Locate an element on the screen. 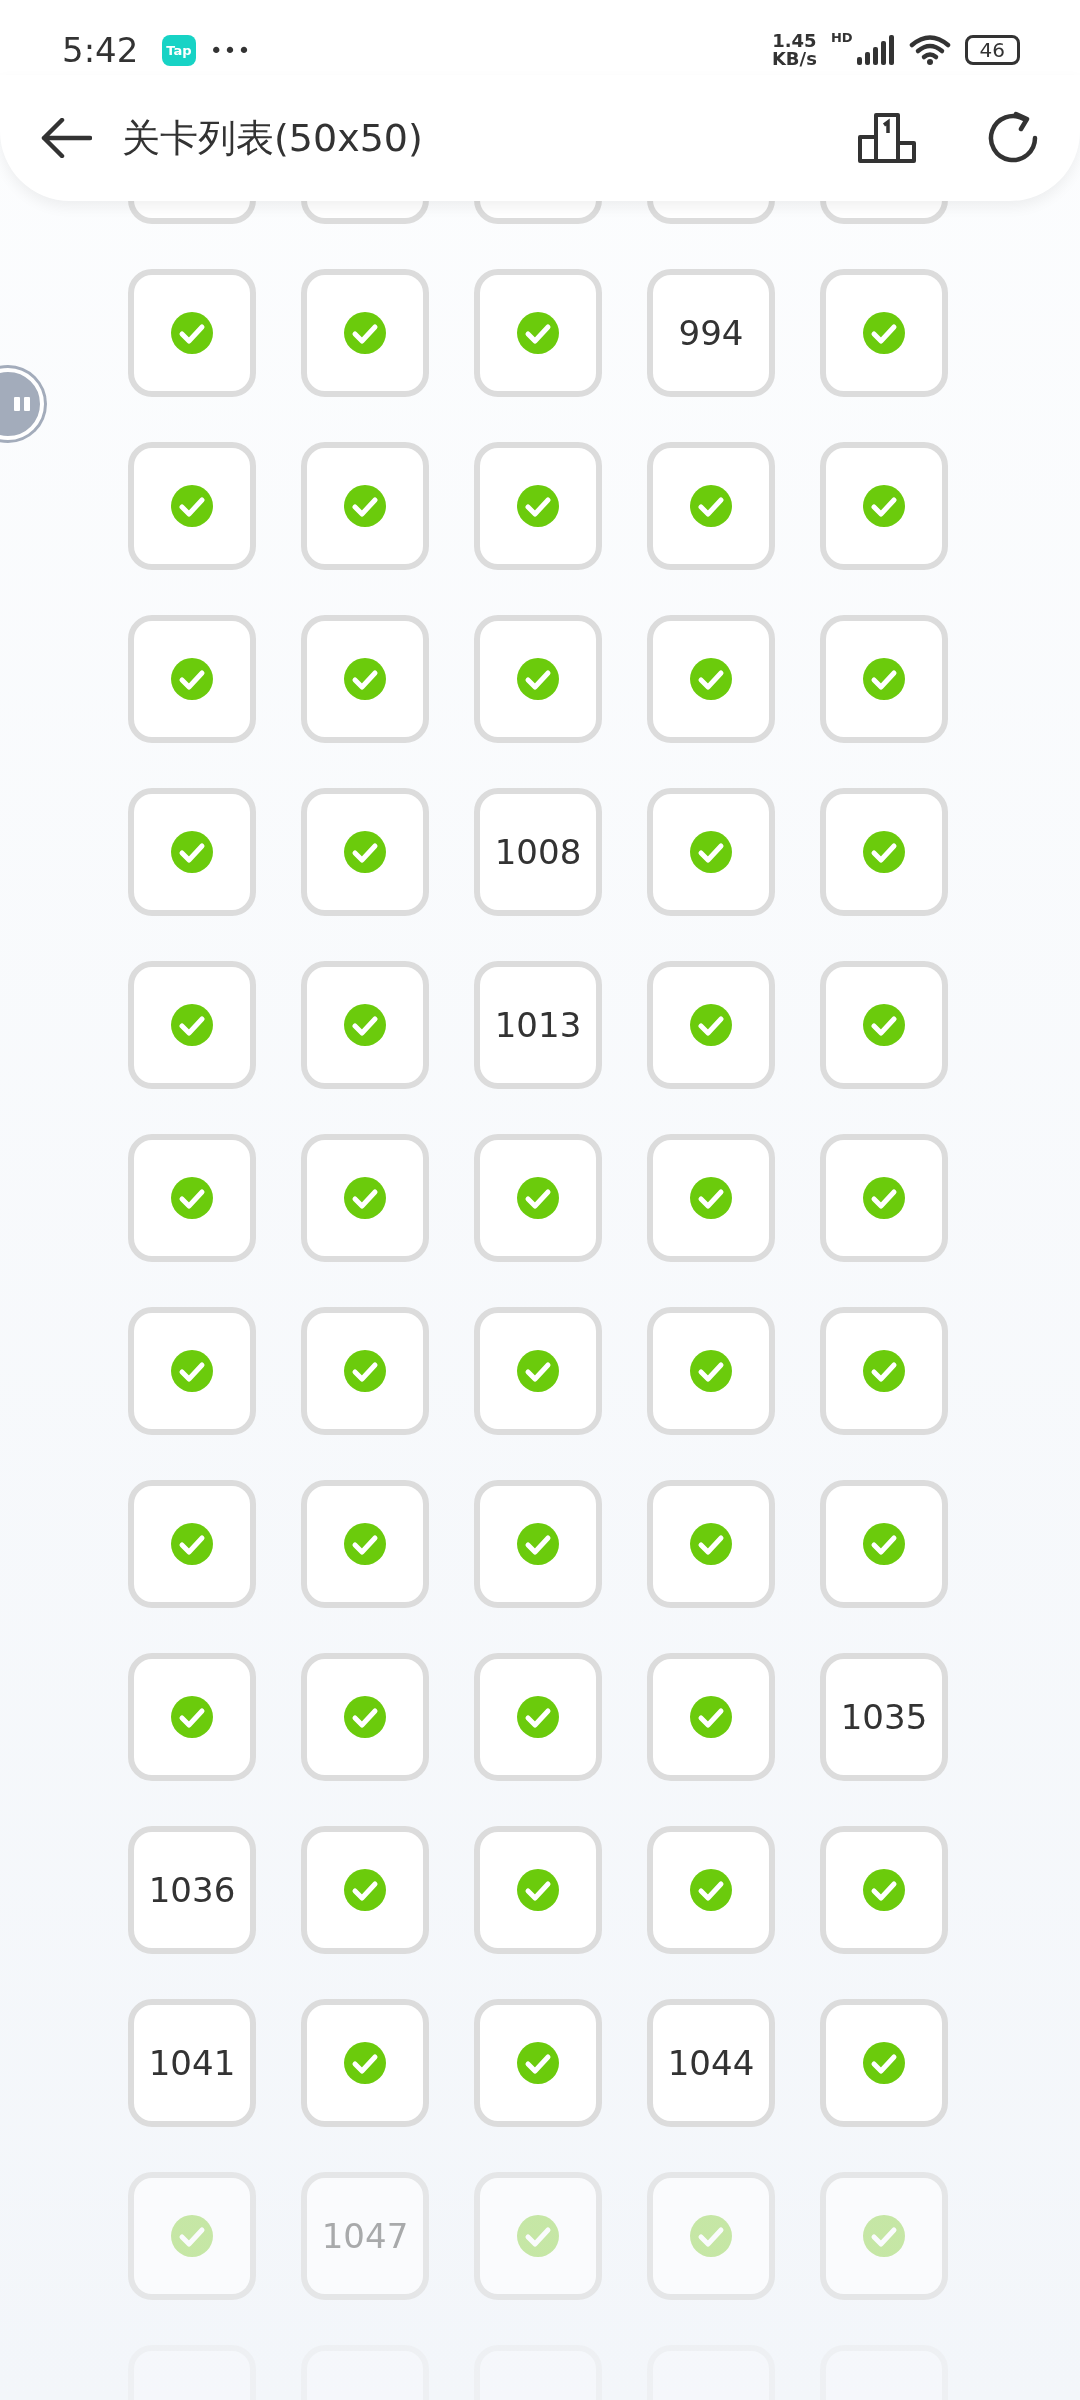 The height and width of the screenshot is (2400, 1080). more-notifications: ••• is located at coordinates (230, 50).